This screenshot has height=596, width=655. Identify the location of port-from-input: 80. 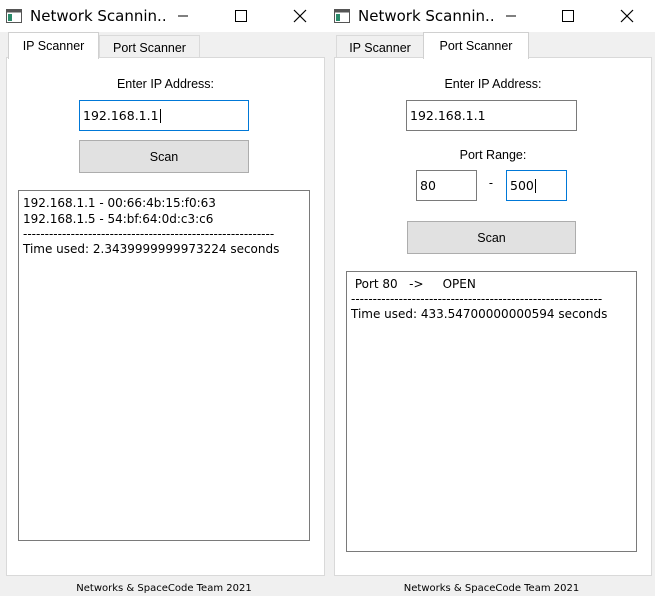
(446, 185).